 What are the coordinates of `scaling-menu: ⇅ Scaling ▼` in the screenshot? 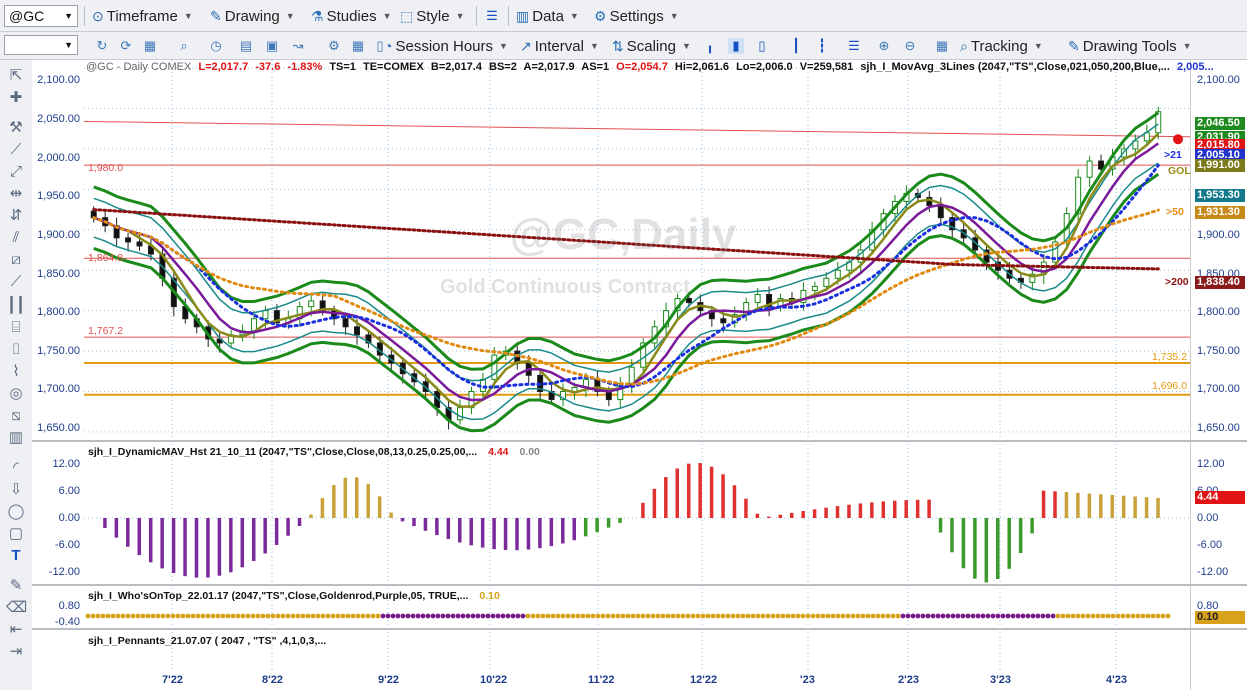 It's located at (651, 46).